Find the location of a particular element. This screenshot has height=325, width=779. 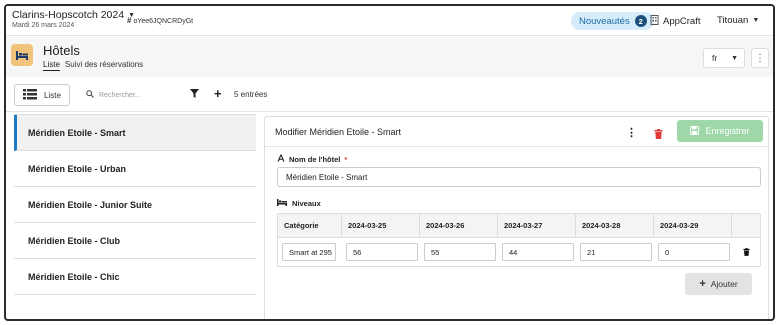

column-header: 2024-03-27 is located at coordinates (537, 225).